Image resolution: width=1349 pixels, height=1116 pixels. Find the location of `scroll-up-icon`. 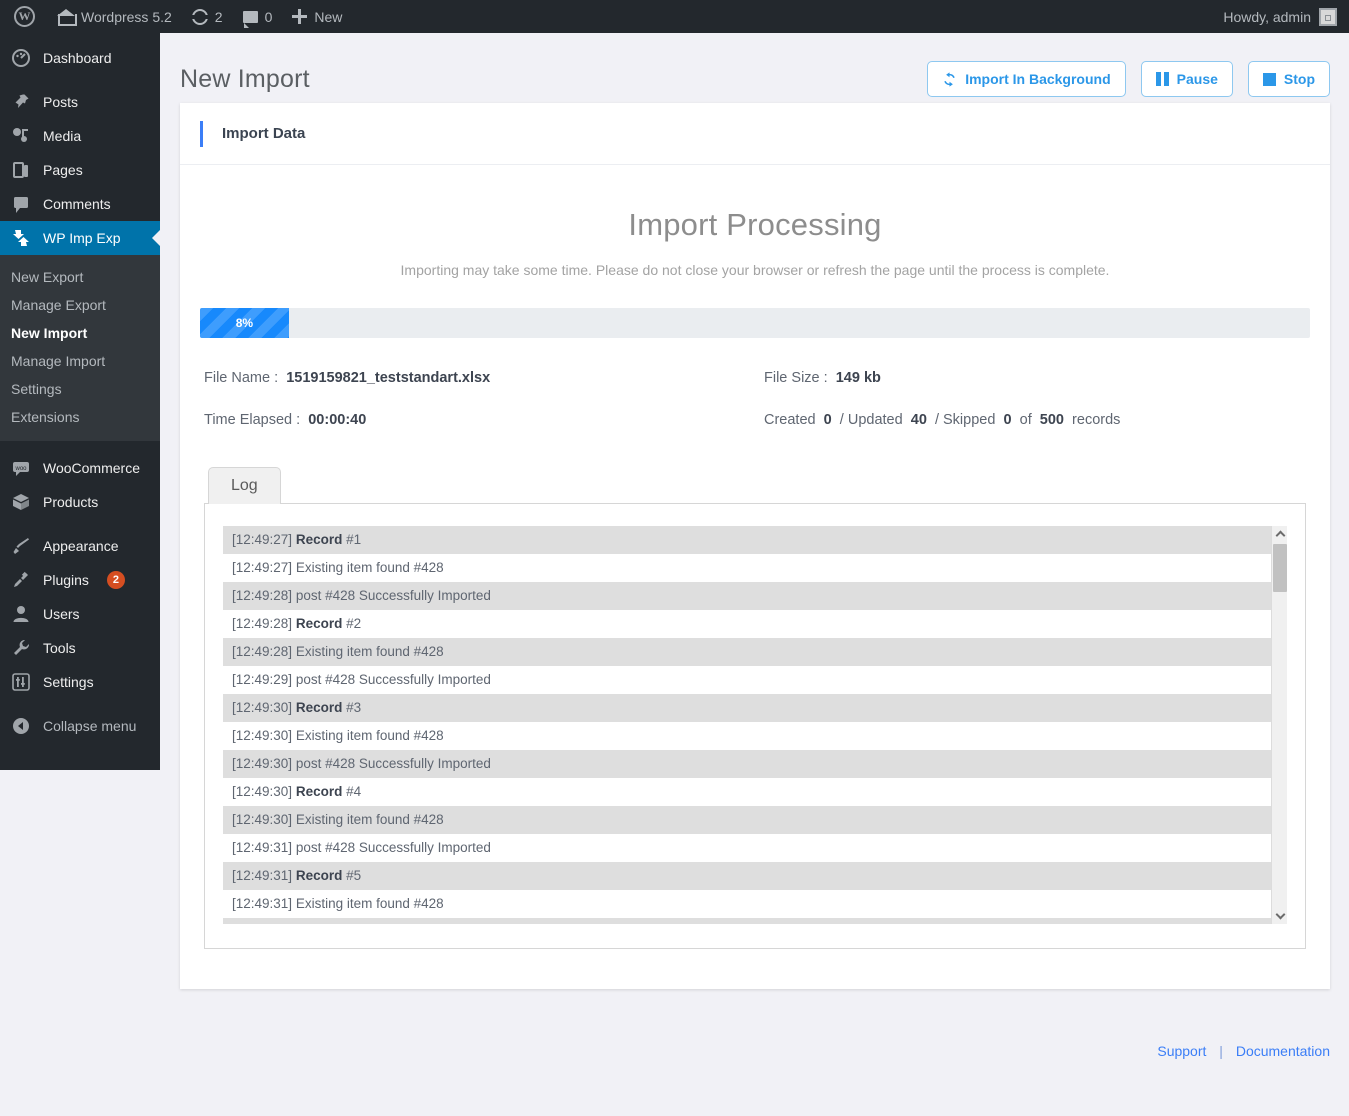

scroll-up-icon is located at coordinates (1279, 534).